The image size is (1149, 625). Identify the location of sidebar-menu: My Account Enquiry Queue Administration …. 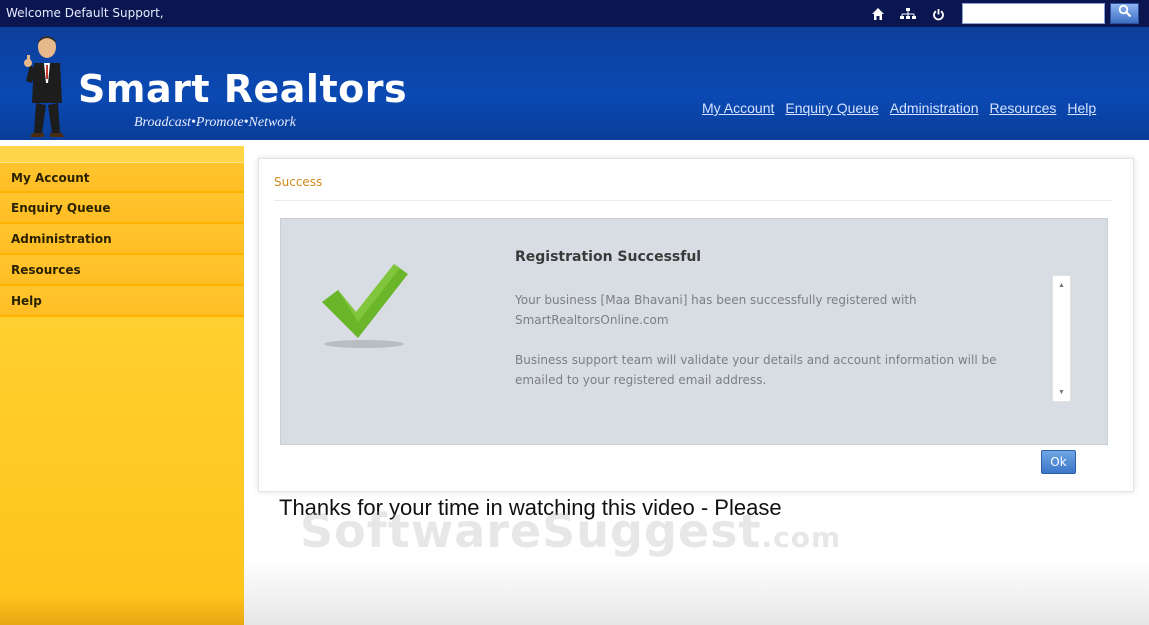
(122, 239).